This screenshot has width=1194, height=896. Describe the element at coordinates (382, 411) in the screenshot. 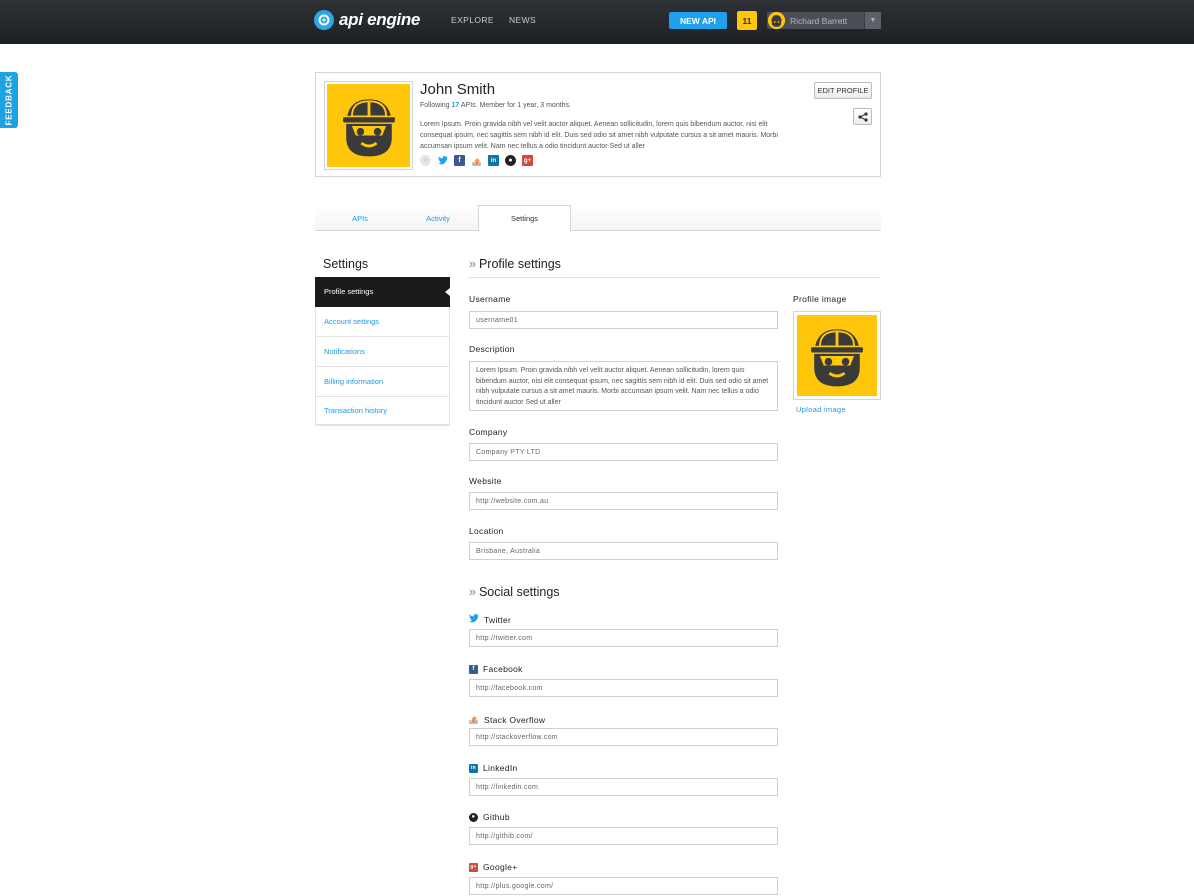

I see `sidebar-item-transaction-history: Transaction history` at that location.